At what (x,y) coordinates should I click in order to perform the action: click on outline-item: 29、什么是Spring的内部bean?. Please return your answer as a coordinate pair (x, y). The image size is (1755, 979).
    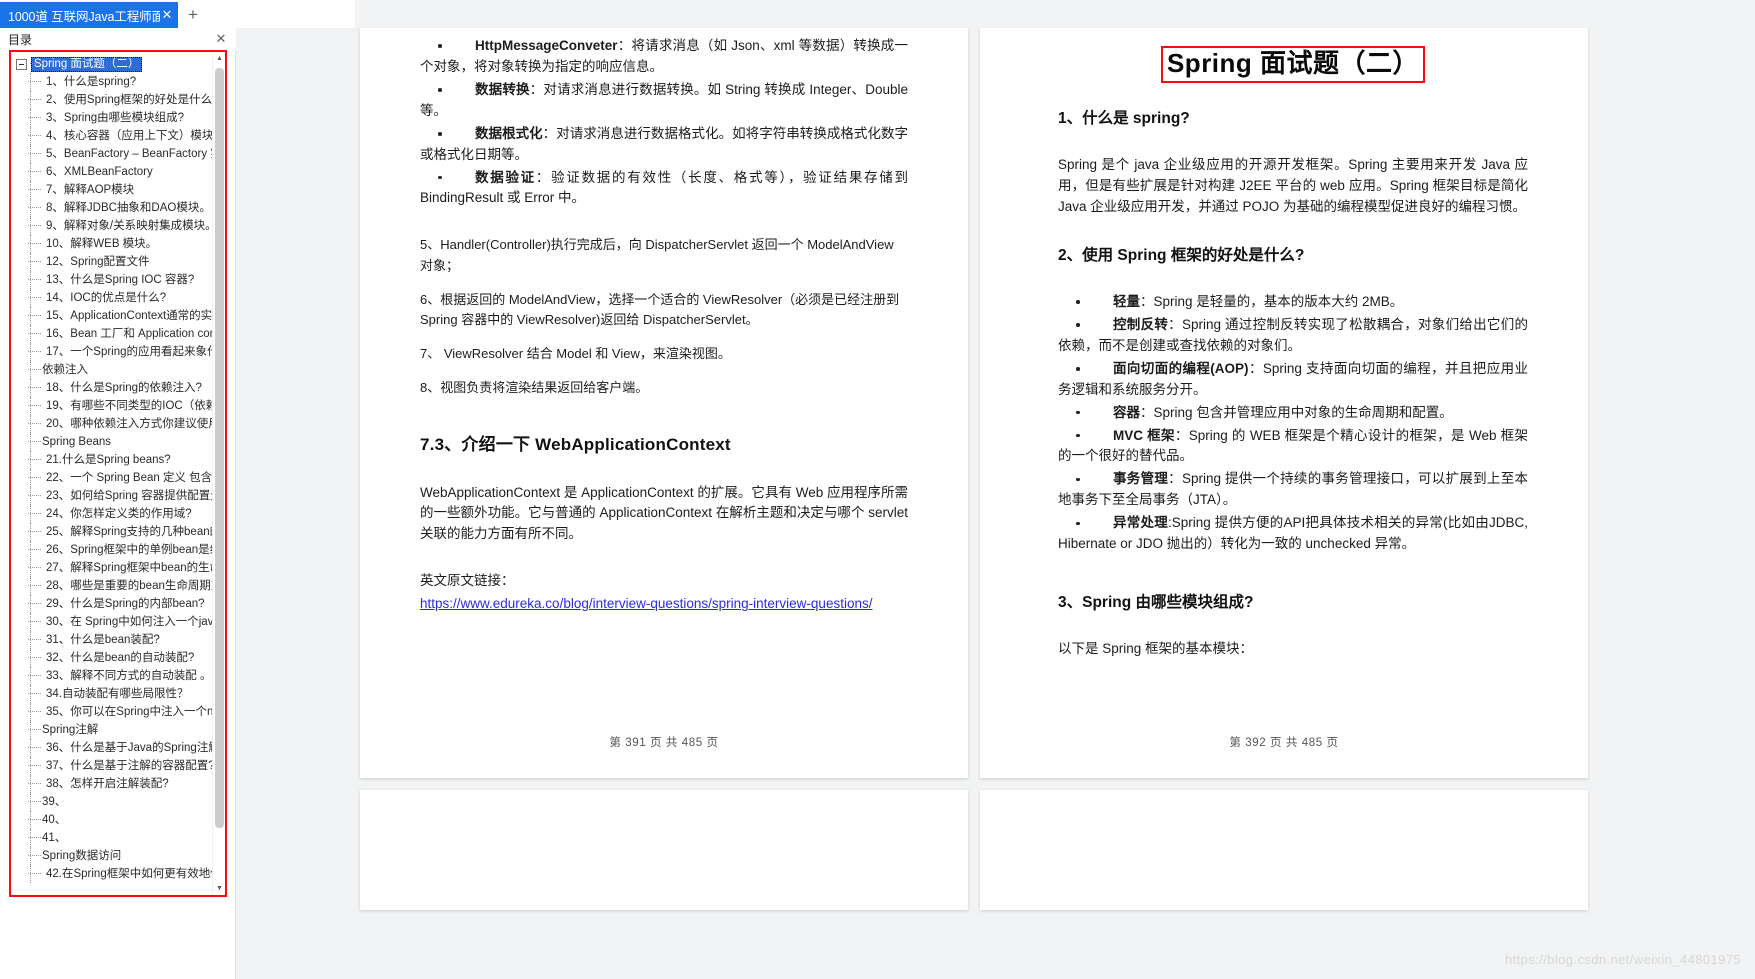
    Looking at the image, I should click on (112, 604).